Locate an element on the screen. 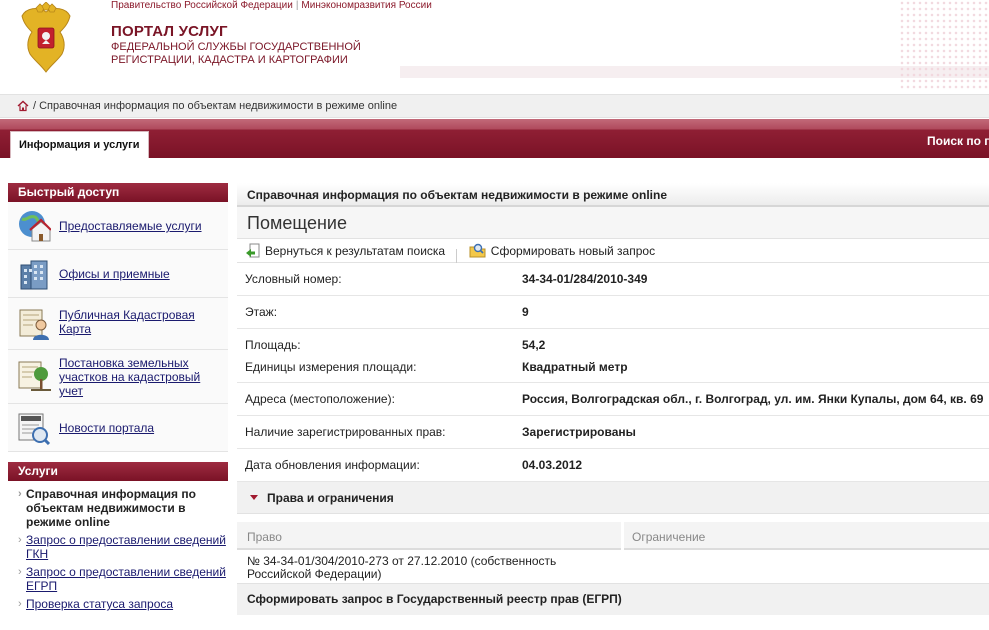  service-check-status: Проверка статуса запроса is located at coordinates (123, 604).